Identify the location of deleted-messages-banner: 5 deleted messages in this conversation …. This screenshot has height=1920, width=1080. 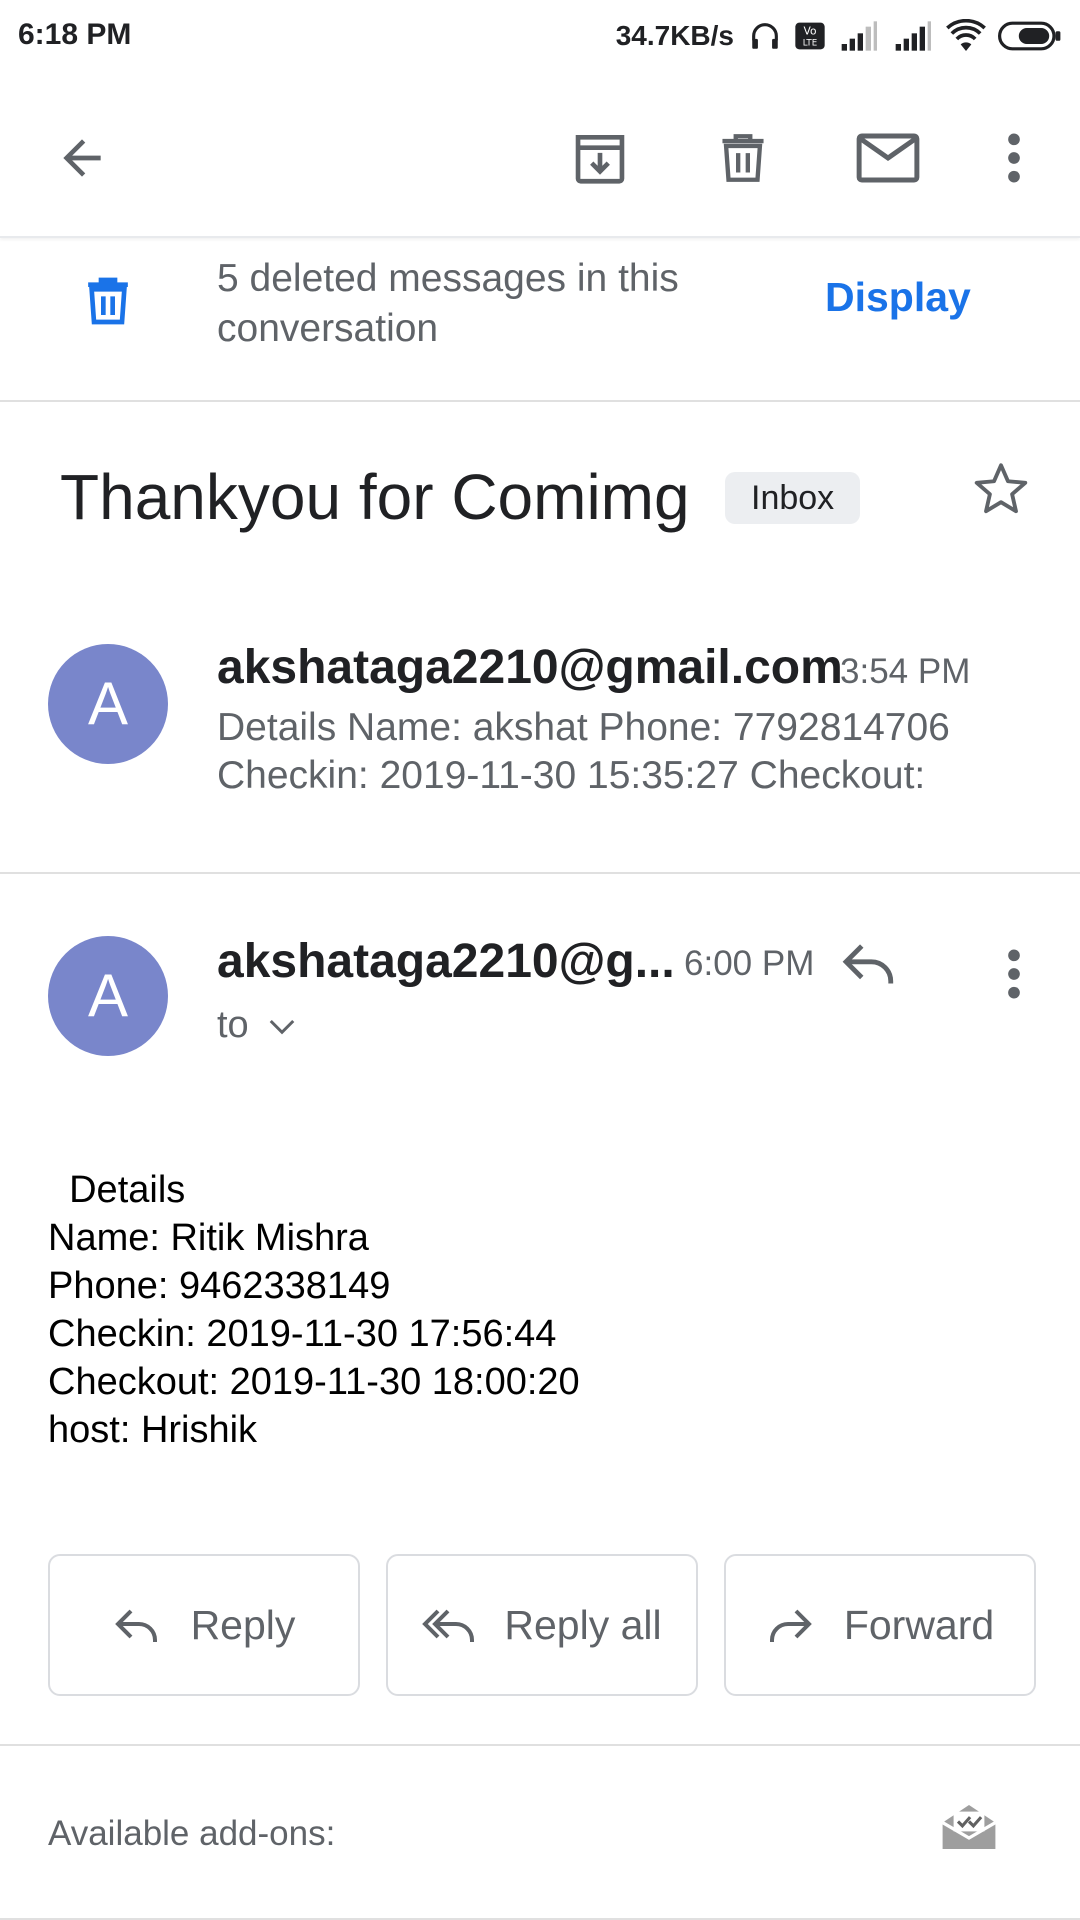
(540, 321).